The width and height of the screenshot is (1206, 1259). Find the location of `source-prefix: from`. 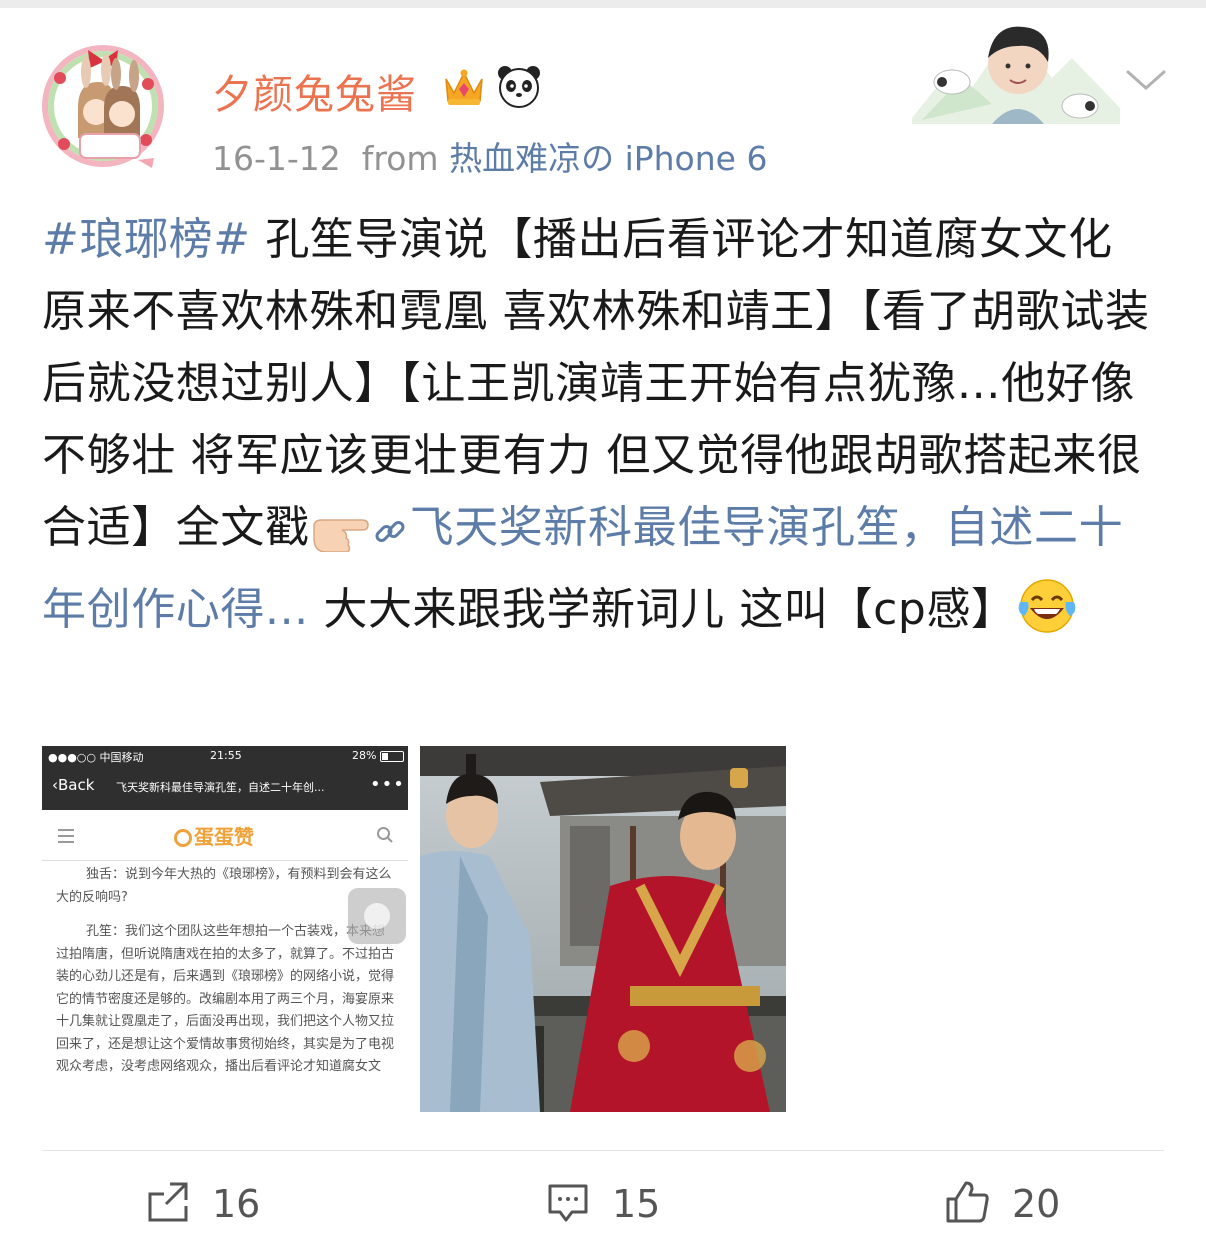

source-prefix: from is located at coordinates (400, 158).